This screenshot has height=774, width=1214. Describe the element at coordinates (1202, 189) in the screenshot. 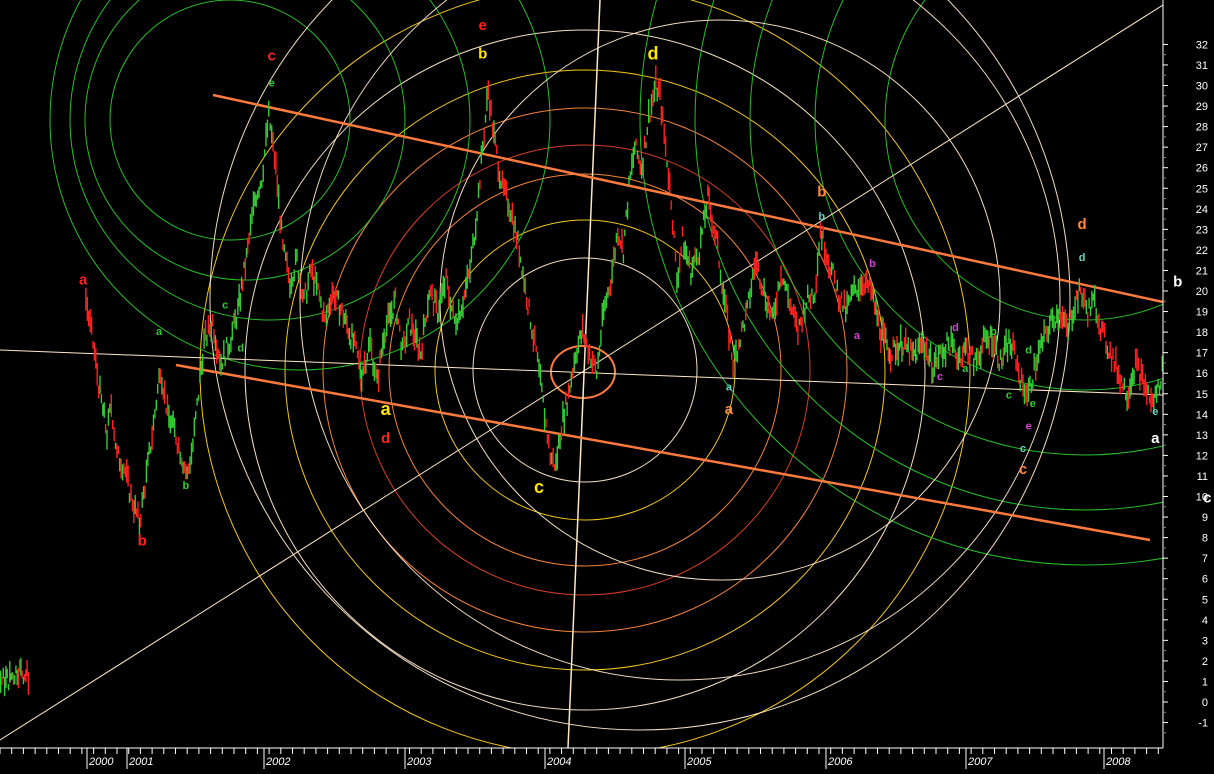

I see `y-tick-label: 25` at that location.